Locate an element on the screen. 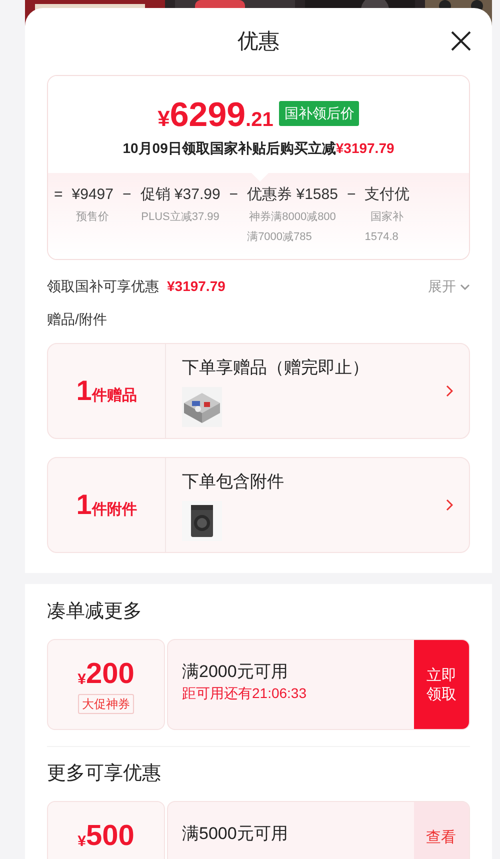  claim-button: 立即领取 is located at coordinates (441, 684).